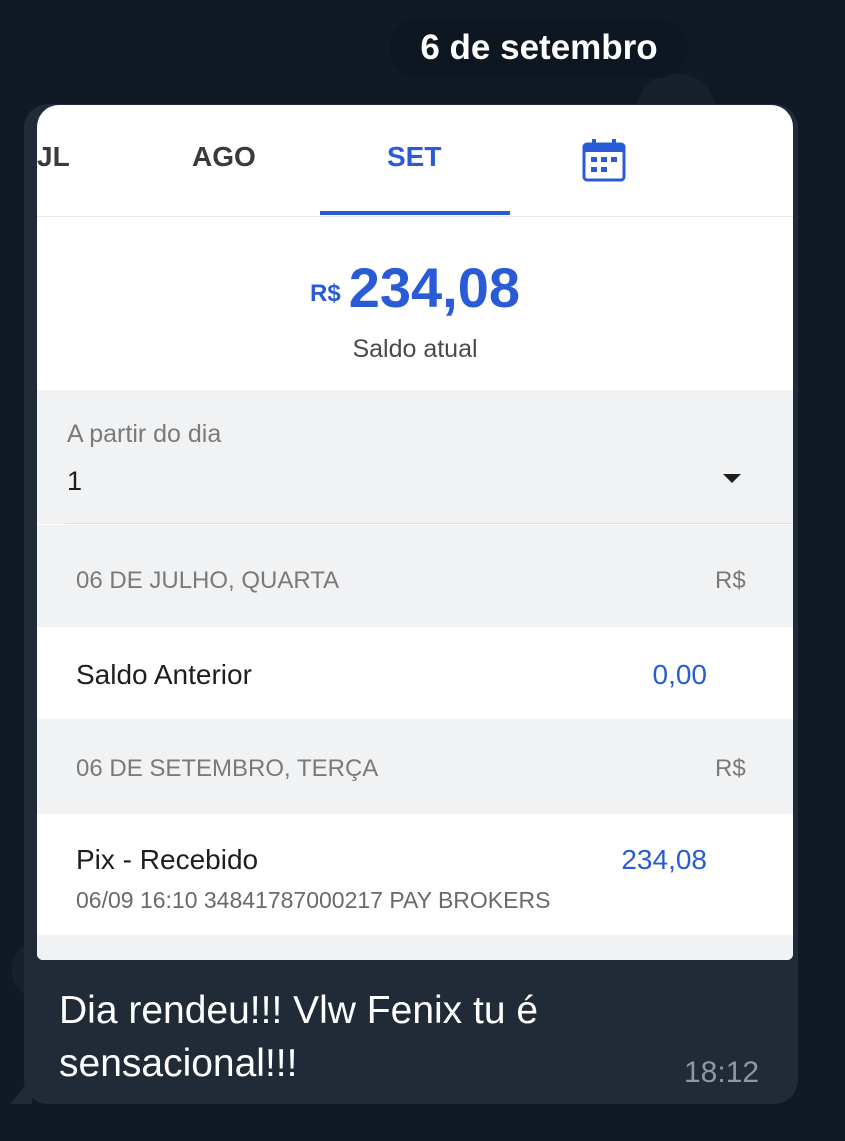 The image size is (845, 1141). I want to click on day-filter-label: A partir do dia, so click(144, 434).